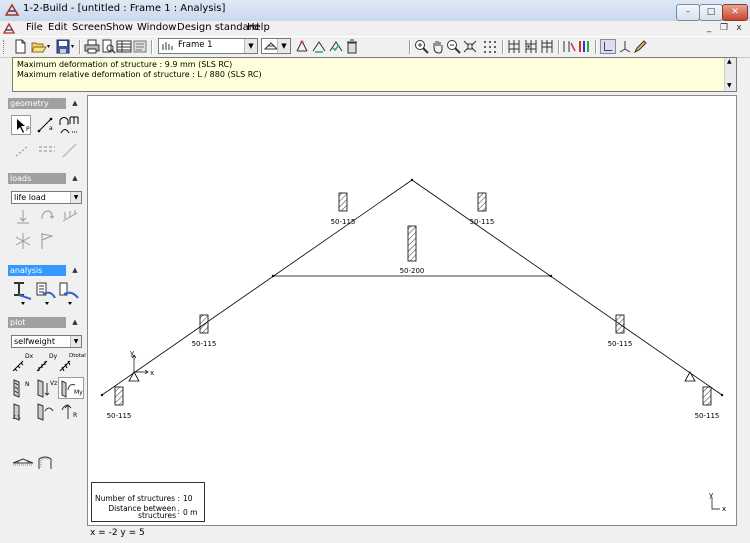 The image size is (750, 543). I want to click on plot-reaction-tool: R, so click(70, 411).